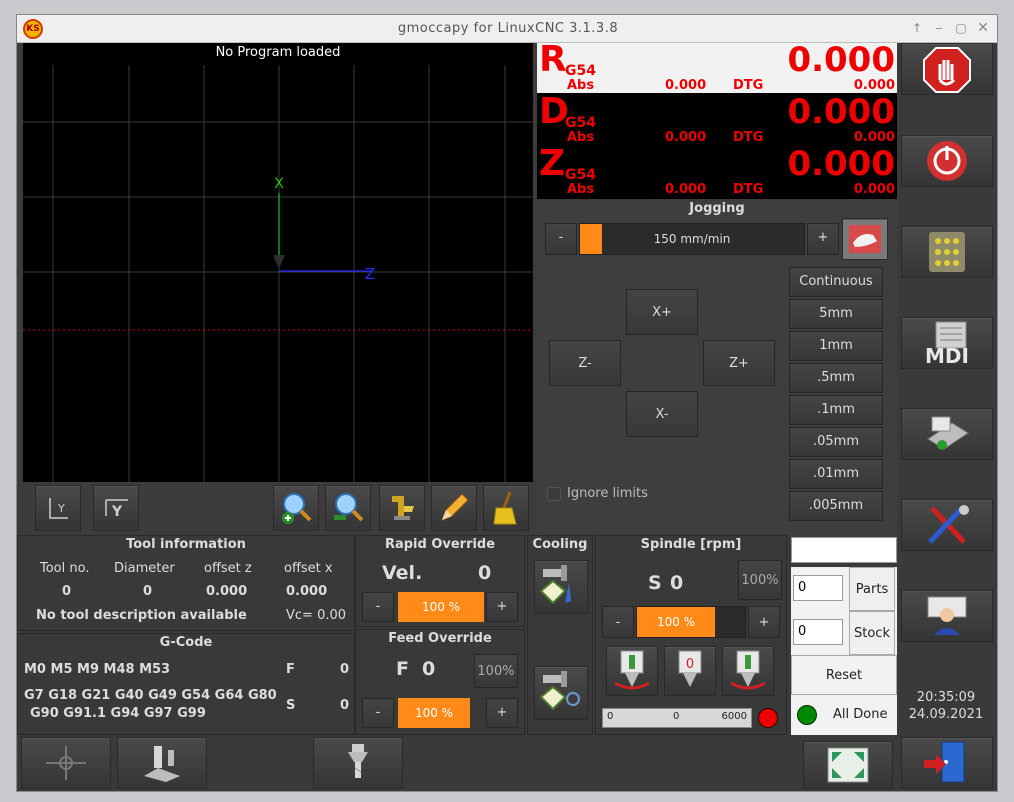 The height and width of the screenshot is (802, 1014). What do you see at coordinates (66, 763) in the screenshot?
I see `home-all-button` at bounding box center [66, 763].